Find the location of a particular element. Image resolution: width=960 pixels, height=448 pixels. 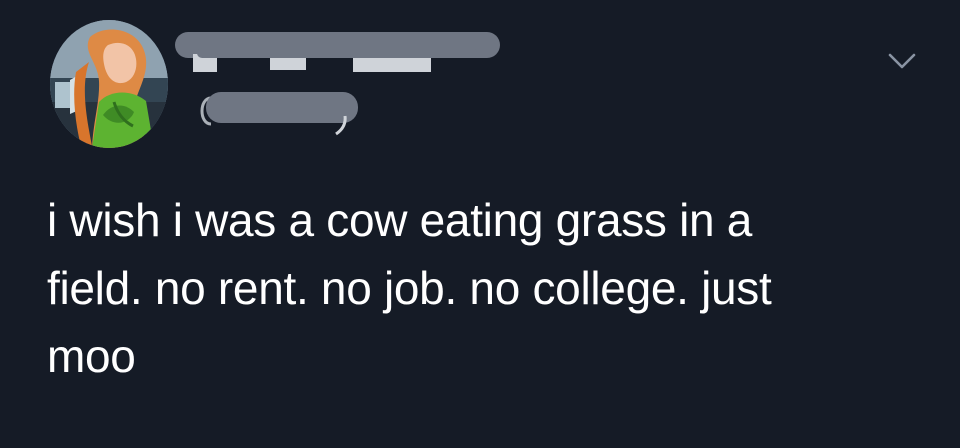

display-name-redacted is located at coordinates (337, 54).